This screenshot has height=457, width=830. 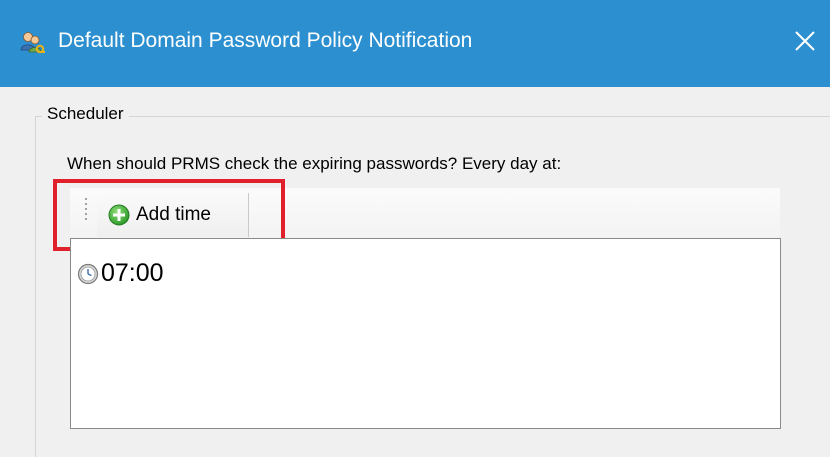 I want to click on clock-icon, so click(x=88, y=274).